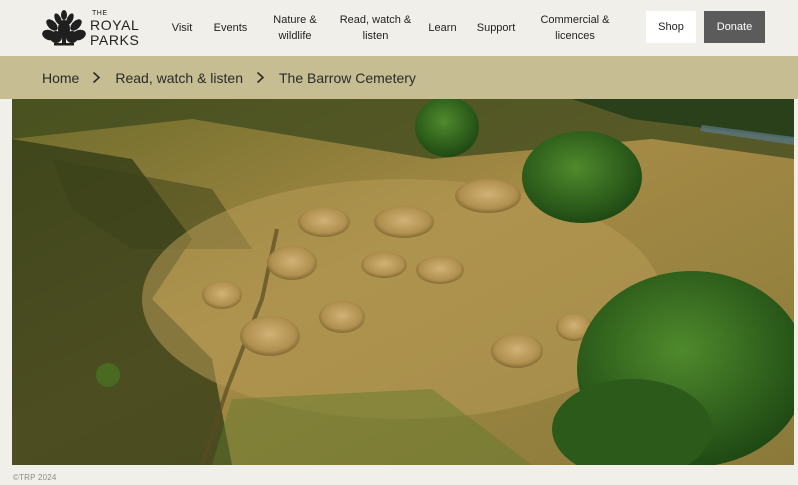 The height and width of the screenshot is (485, 798). Describe the element at coordinates (64, 28) in the screenshot. I see `royal-parks-crest-icon` at that location.